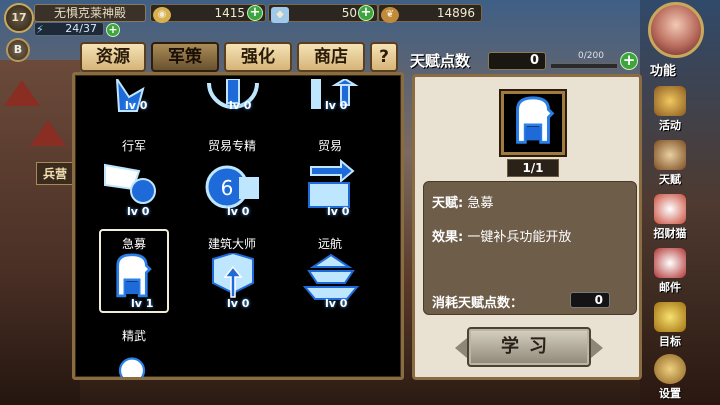  I want to click on crossed-swords-icon, so click(670, 155).